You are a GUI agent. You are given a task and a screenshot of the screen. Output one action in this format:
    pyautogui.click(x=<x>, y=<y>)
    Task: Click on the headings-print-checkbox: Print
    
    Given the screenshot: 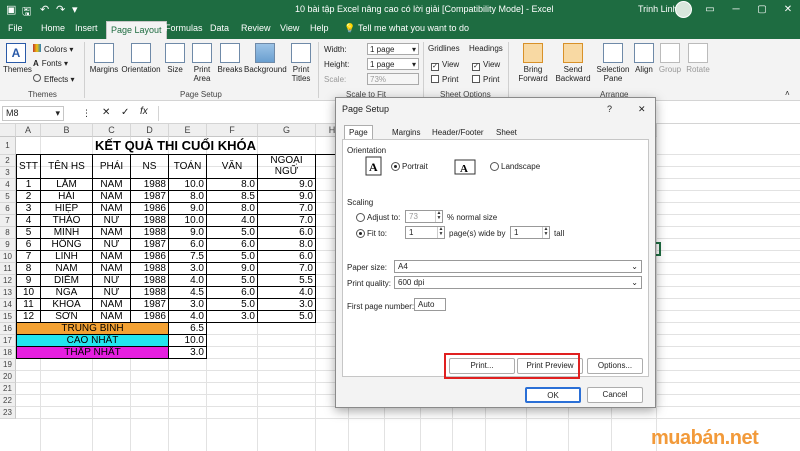 What is the action you would take?
    pyautogui.click(x=485, y=79)
    